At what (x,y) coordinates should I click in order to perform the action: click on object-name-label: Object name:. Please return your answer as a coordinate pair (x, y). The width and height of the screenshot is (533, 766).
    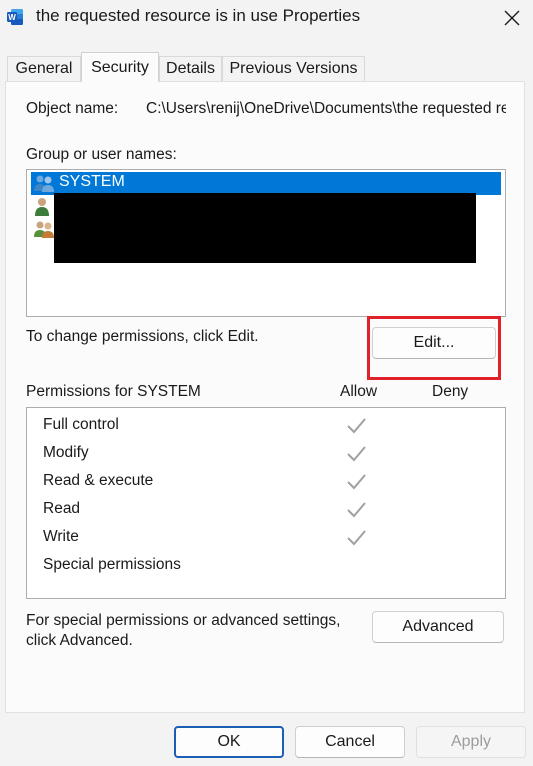
    Looking at the image, I should click on (72, 108).